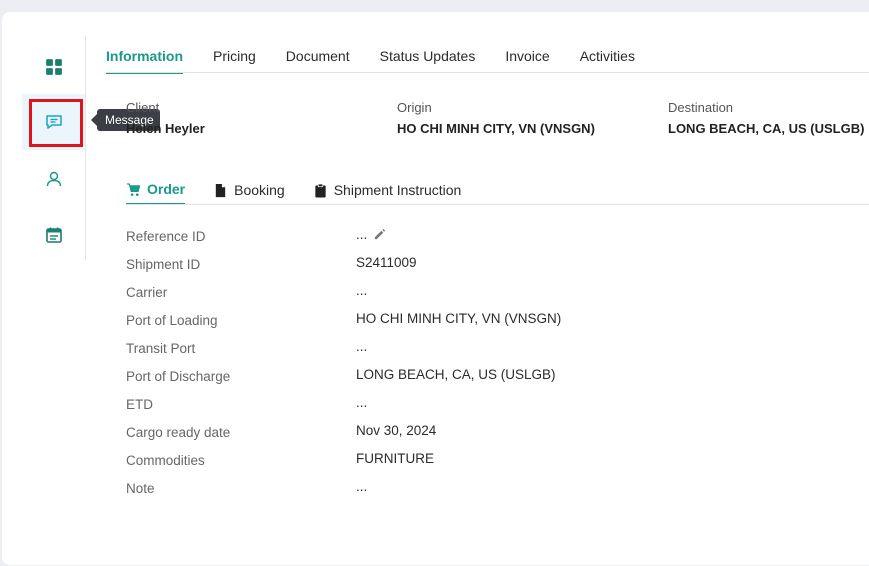  I want to click on grid-icon, so click(54, 67).